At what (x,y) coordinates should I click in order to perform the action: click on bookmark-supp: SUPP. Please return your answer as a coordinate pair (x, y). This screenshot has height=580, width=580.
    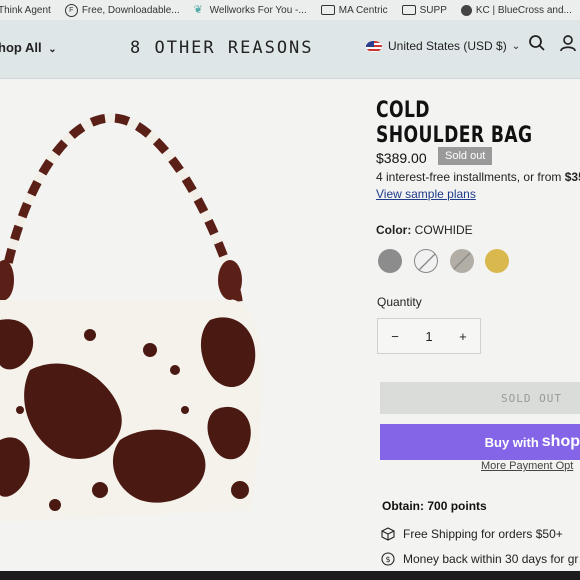
    Looking at the image, I should click on (424, 10).